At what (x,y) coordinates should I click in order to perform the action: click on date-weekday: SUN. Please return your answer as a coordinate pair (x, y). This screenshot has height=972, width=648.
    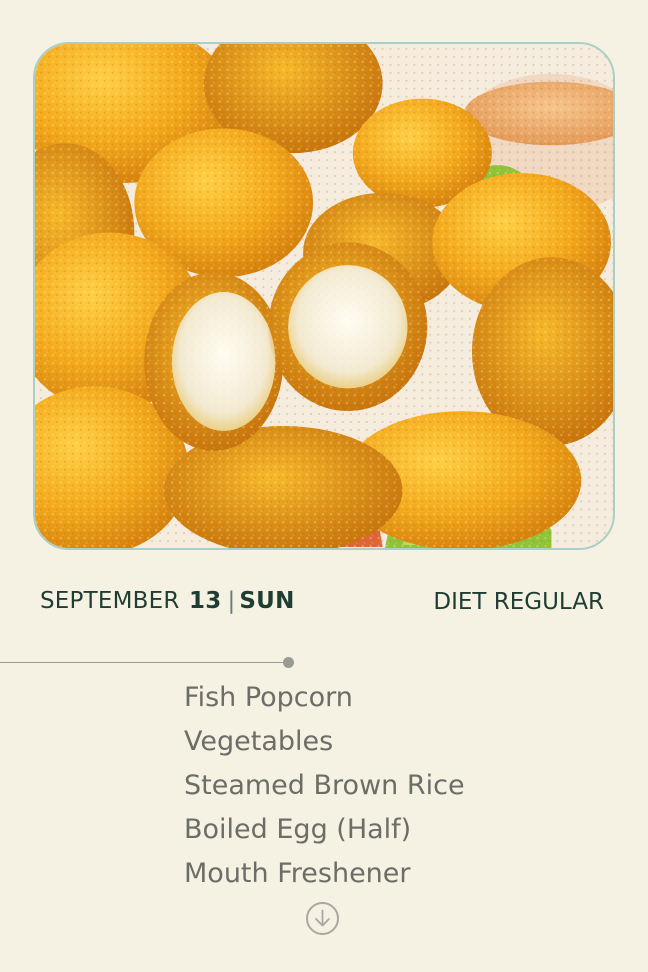
    Looking at the image, I should click on (267, 601).